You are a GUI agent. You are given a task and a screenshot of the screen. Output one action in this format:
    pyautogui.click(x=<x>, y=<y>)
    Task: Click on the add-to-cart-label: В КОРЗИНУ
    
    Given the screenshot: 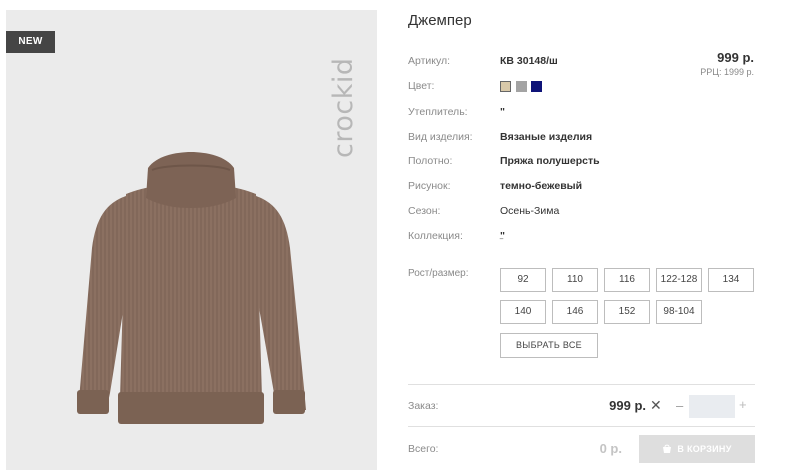 What is the action you would take?
    pyautogui.click(x=704, y=449)
    